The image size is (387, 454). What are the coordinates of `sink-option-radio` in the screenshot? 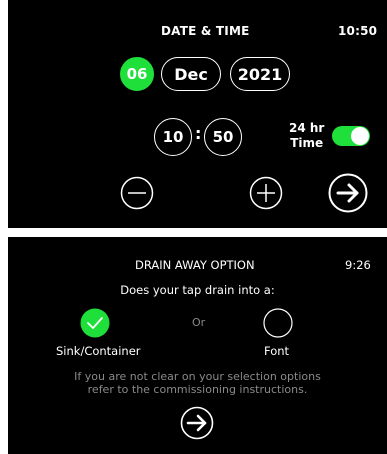 It's located at (95, 323).